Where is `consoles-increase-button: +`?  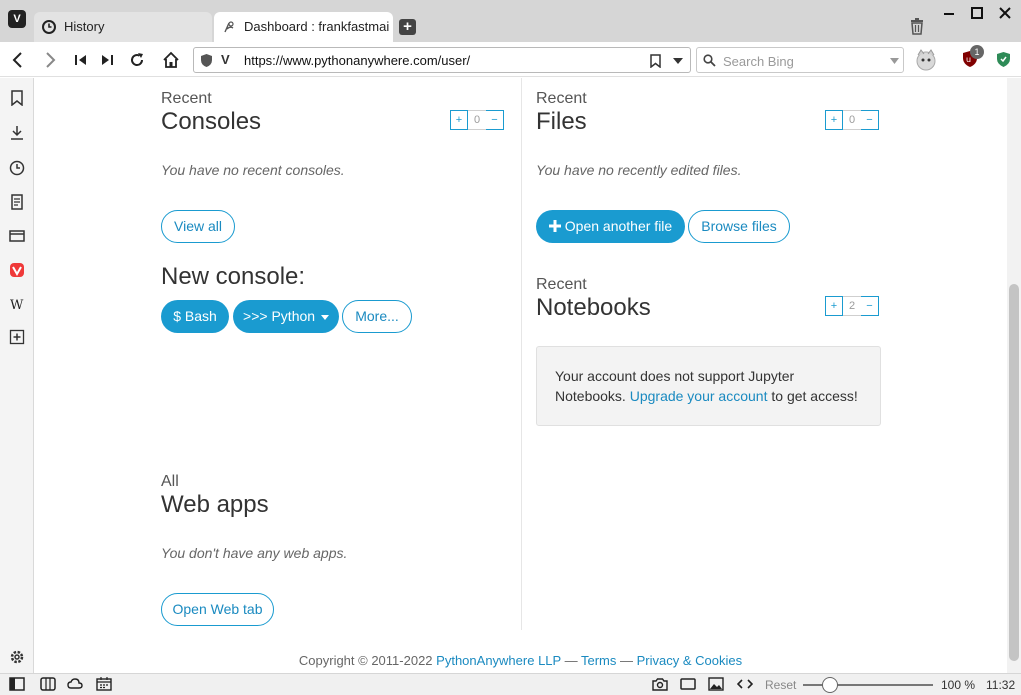
consoles-increase-button: + is located at coordinates (459, 120).